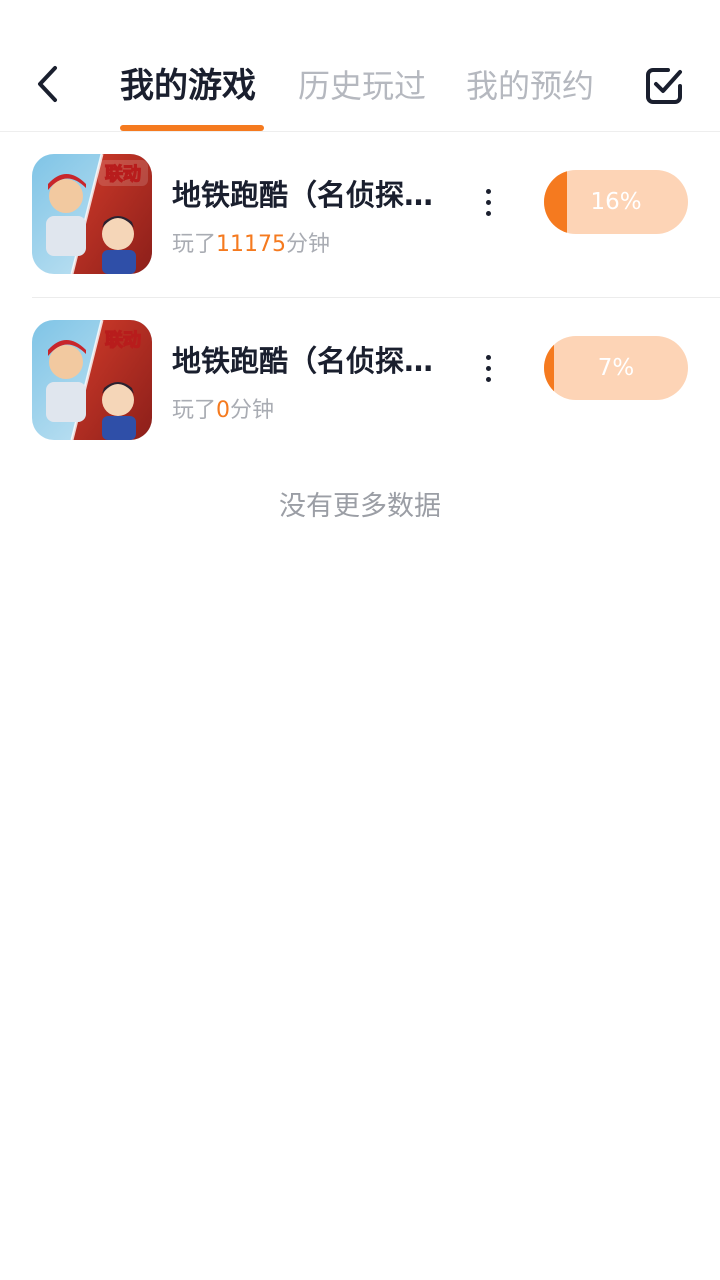 This screenshot has width=720, height=1280. Describe the element at coordinates (360, 506) in the screenshot. I see `no-more-data-text: 没有更多数据` at that location.